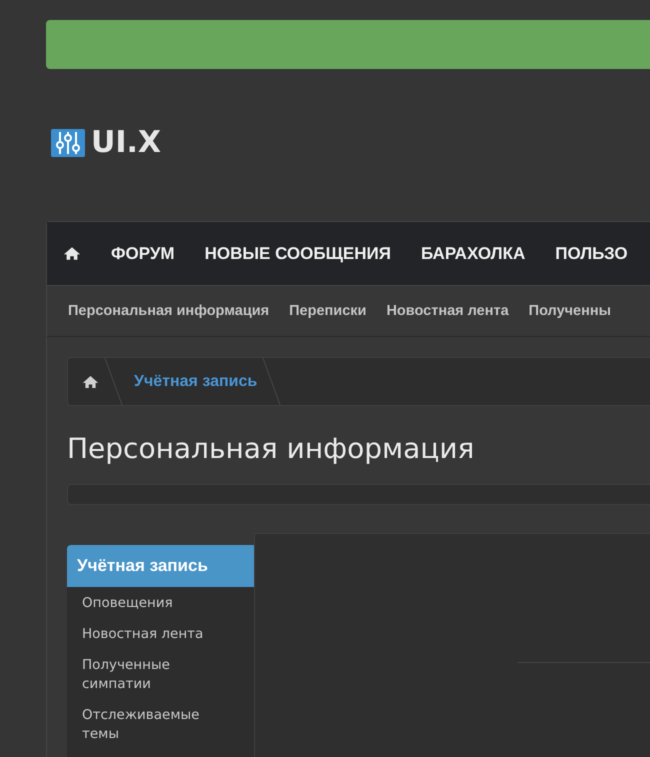 The width and height of the screenshot is (650, 757). Describe the element at coordinates (196, 381) in the screenshot. I see `breadcrumb-link: Учётная запись` at that location.